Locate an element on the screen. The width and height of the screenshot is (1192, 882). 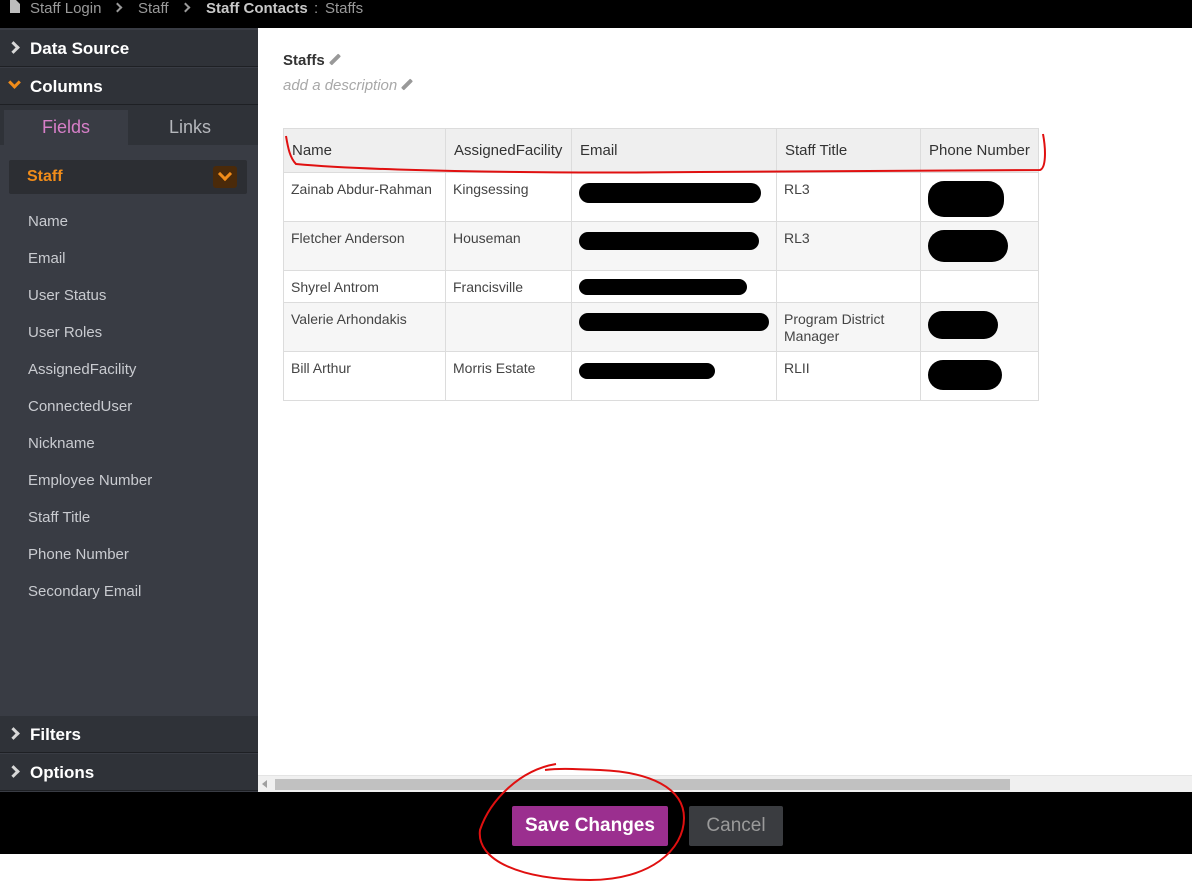
cell-facility: Morris Estate is located at coordinates (508, 376).